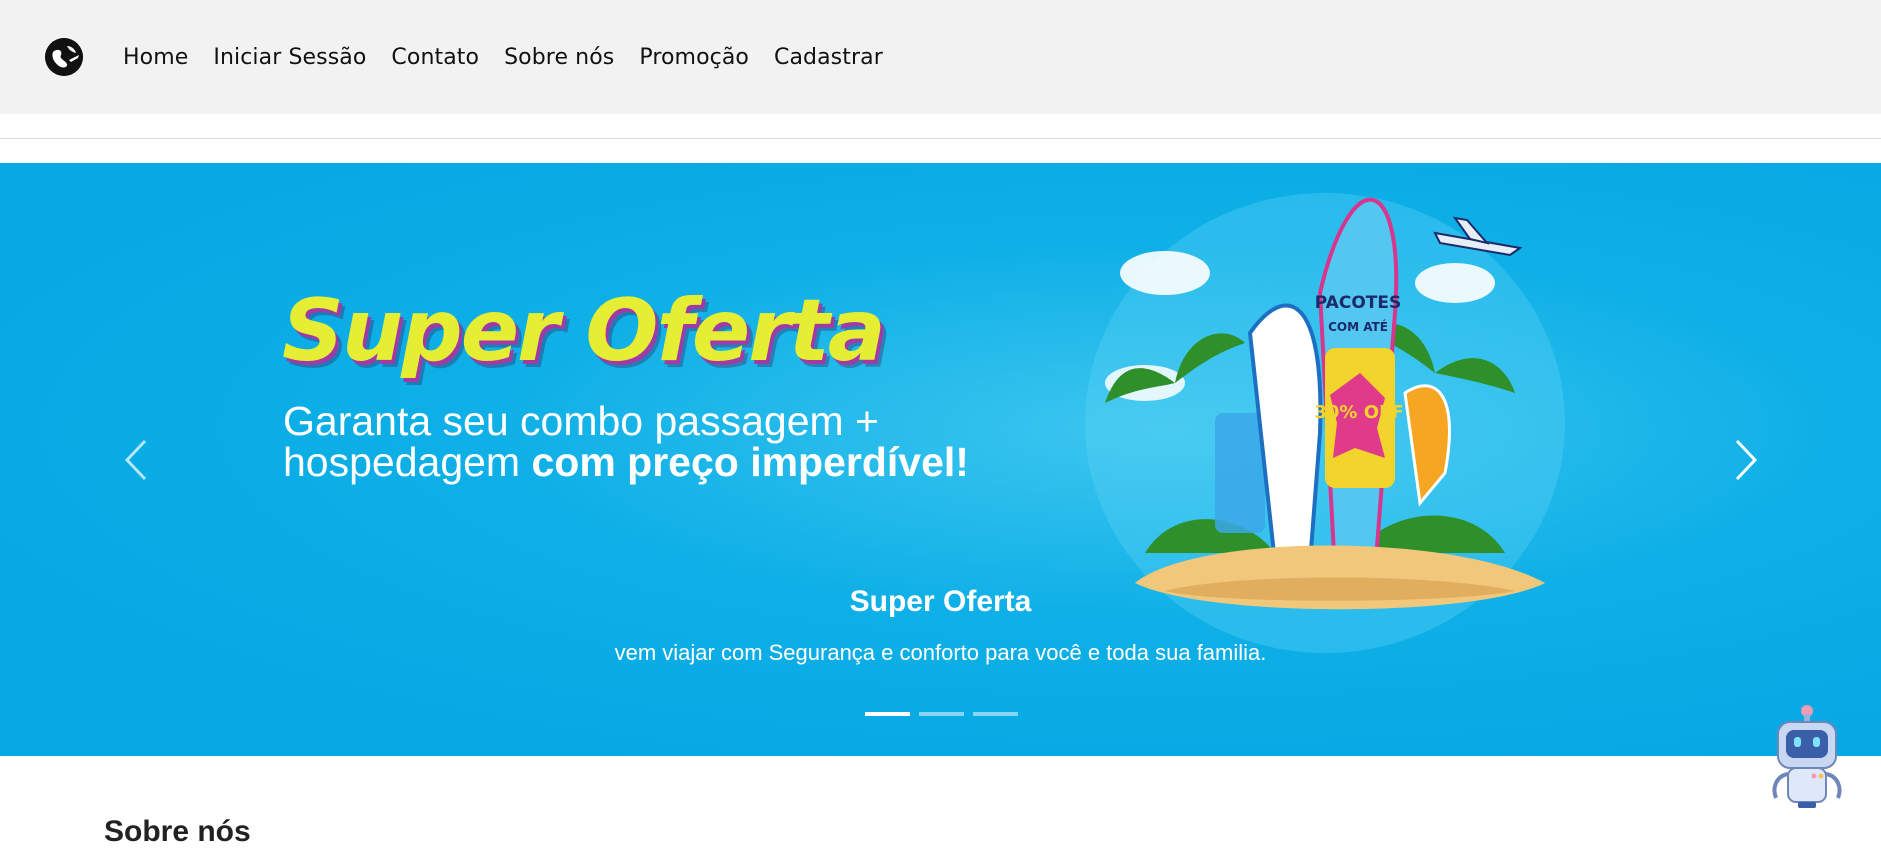 Image resolution: width=1881 pixels, height=849 pixels. Describe the element at coordinates (940, 601) in the screenshot. I see `carousel-caption-title: Super Oferta` at that location.